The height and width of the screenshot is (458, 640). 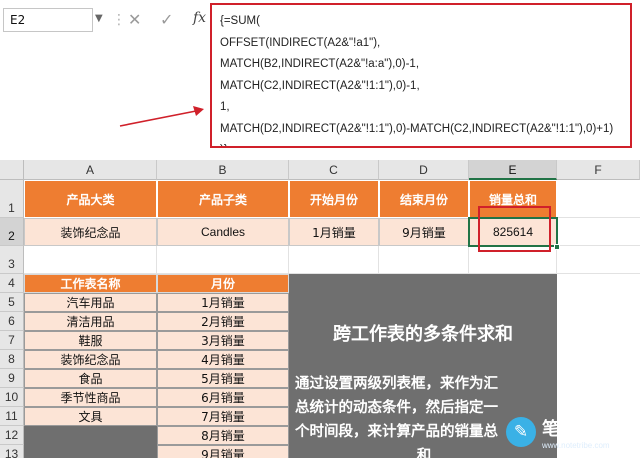 What do you see at coordinates (12, 378) in the screenshot?
I see `row-header-9: 9` at bounding box center [12, 378].